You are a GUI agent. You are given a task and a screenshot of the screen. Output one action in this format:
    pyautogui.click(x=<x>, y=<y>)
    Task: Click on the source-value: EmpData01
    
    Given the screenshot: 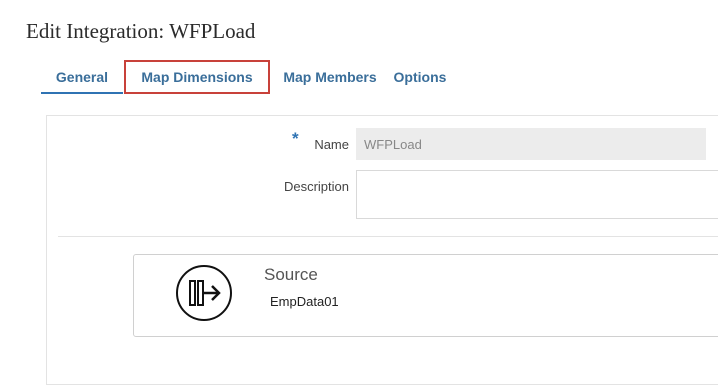 What is the action you would take?
    pyautogui.click(x=304, y=301)
    